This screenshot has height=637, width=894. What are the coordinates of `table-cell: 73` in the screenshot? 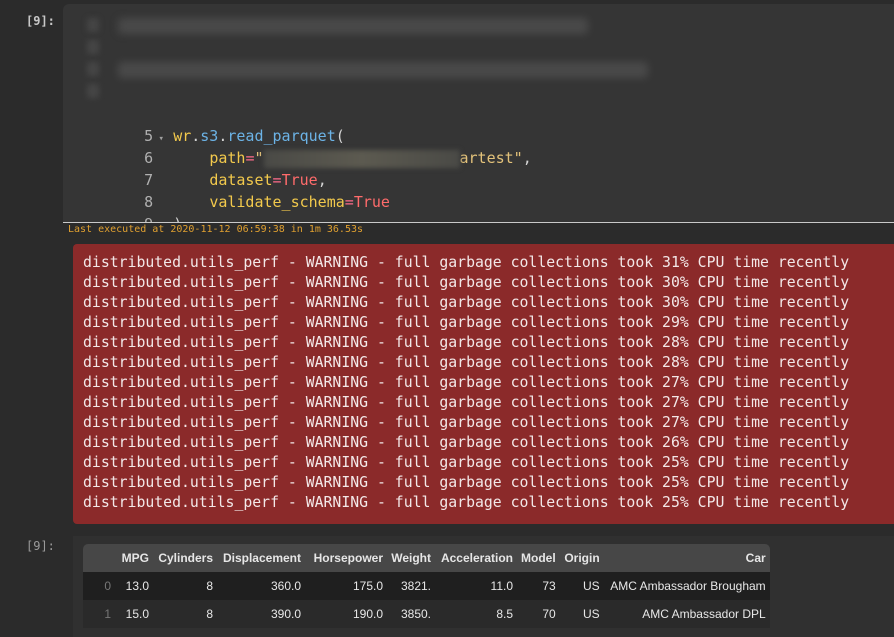 It's located at (538, 586).